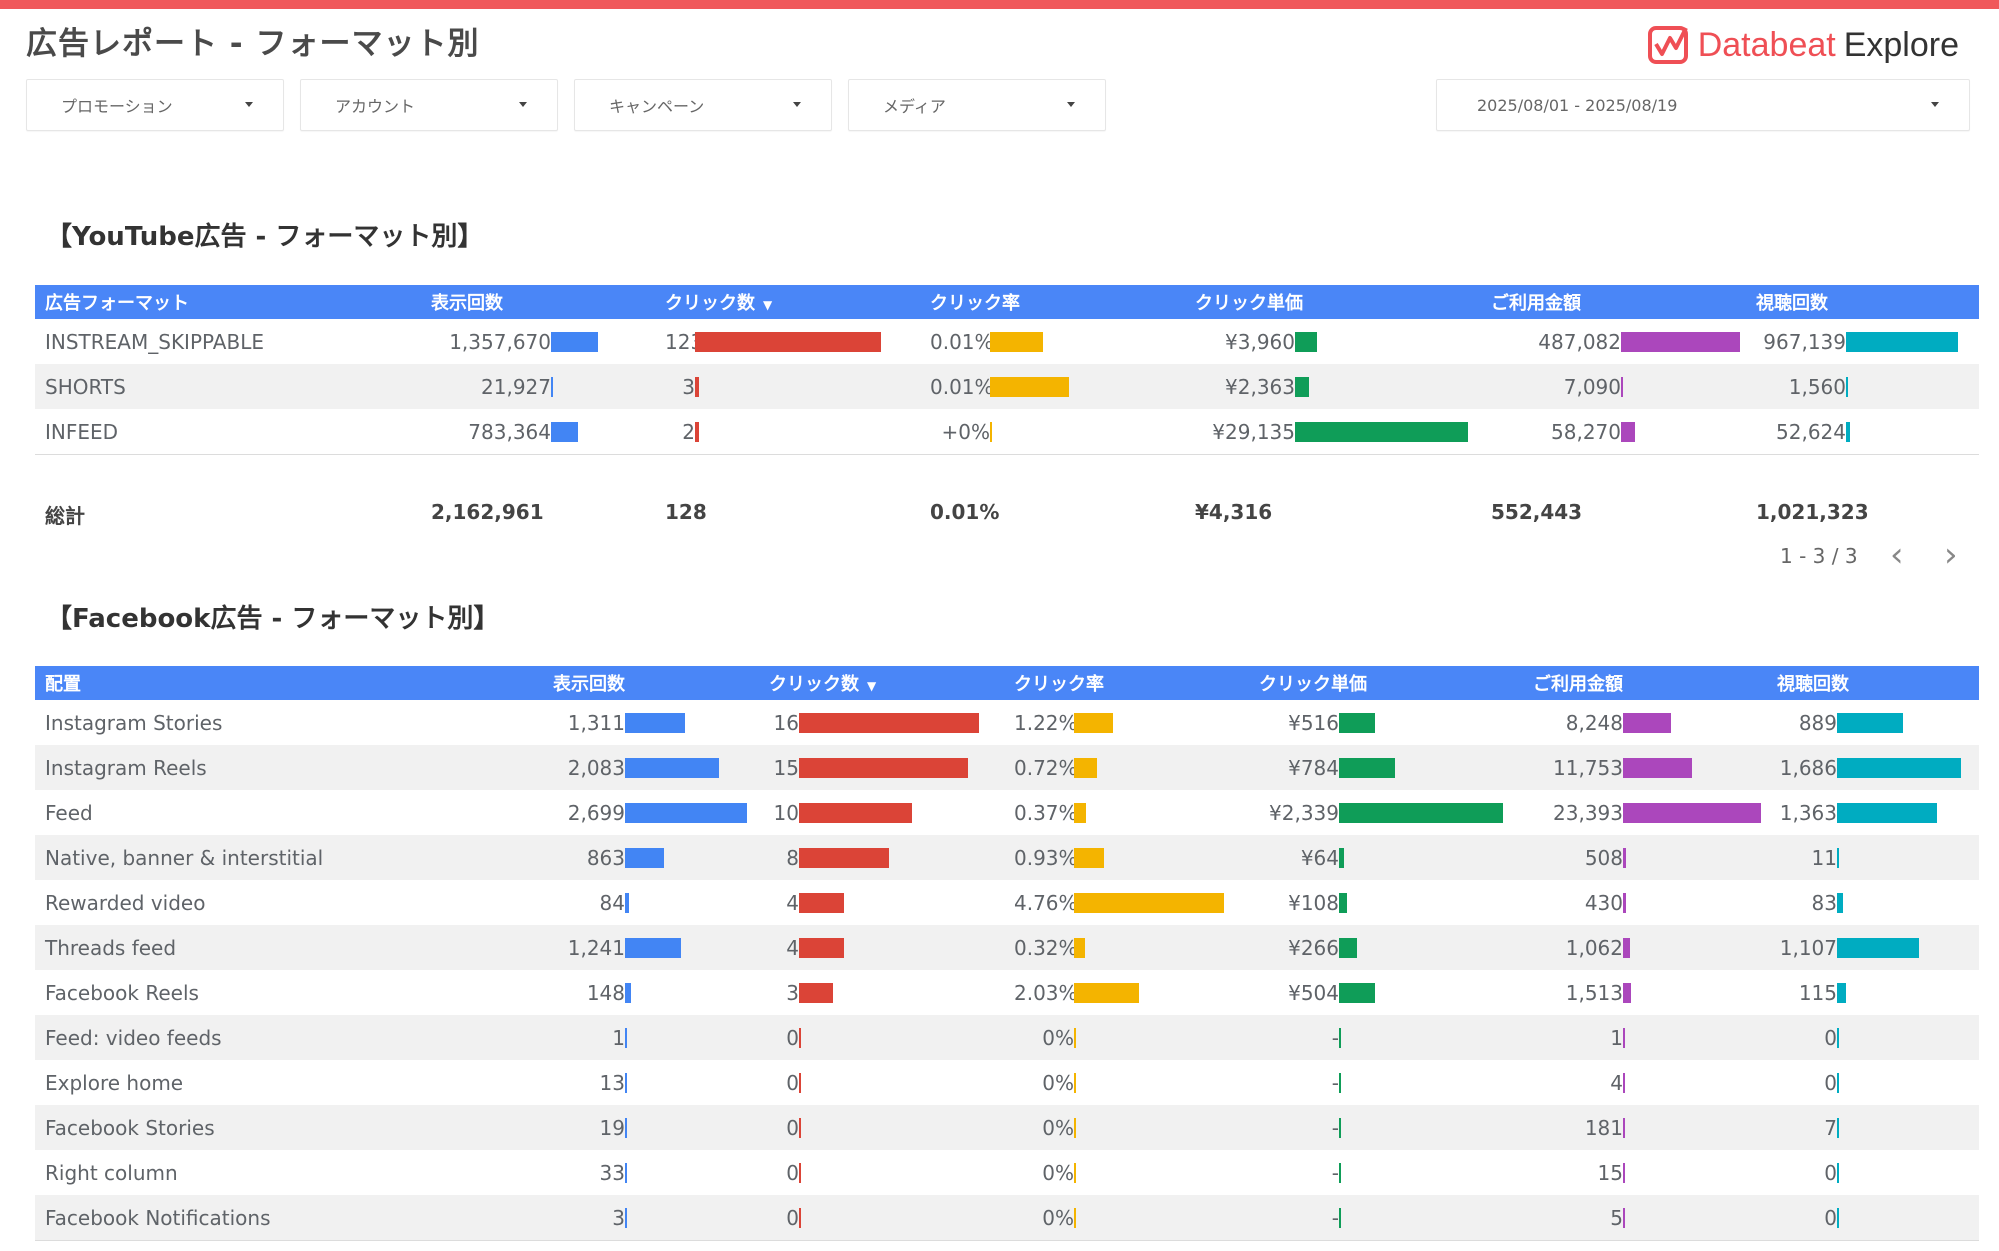  What do you see at coordinates (792, 857) in the screenshot?
I see `clicks-value: 8` at bounding box center [792, 857].